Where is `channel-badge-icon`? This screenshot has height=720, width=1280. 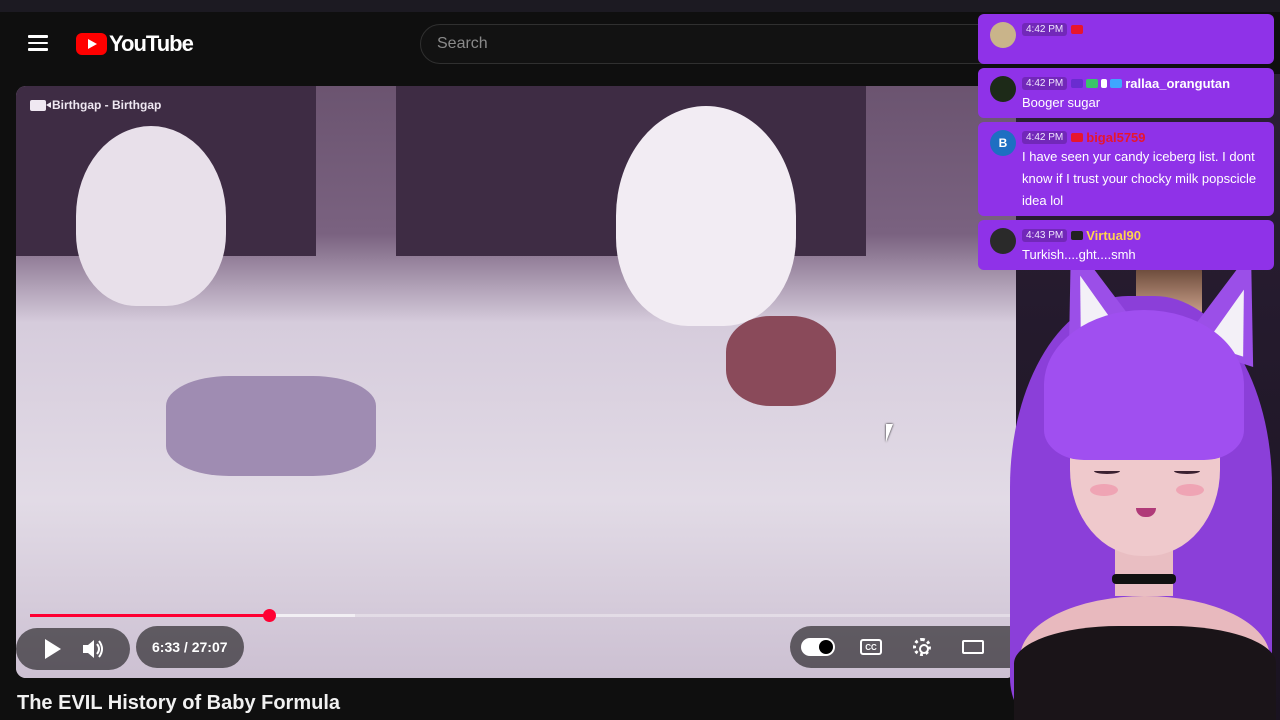
channel-badge-icon is located at coordinates (1077, 235).